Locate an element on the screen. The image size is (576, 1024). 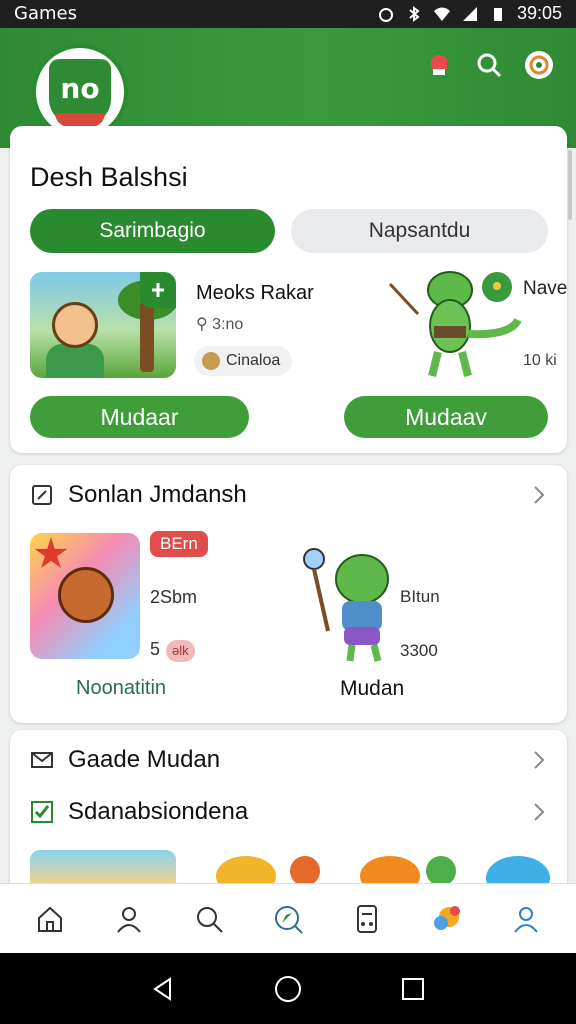
tile-2-meta-2: 3300 is located at coordinates (419, 650).